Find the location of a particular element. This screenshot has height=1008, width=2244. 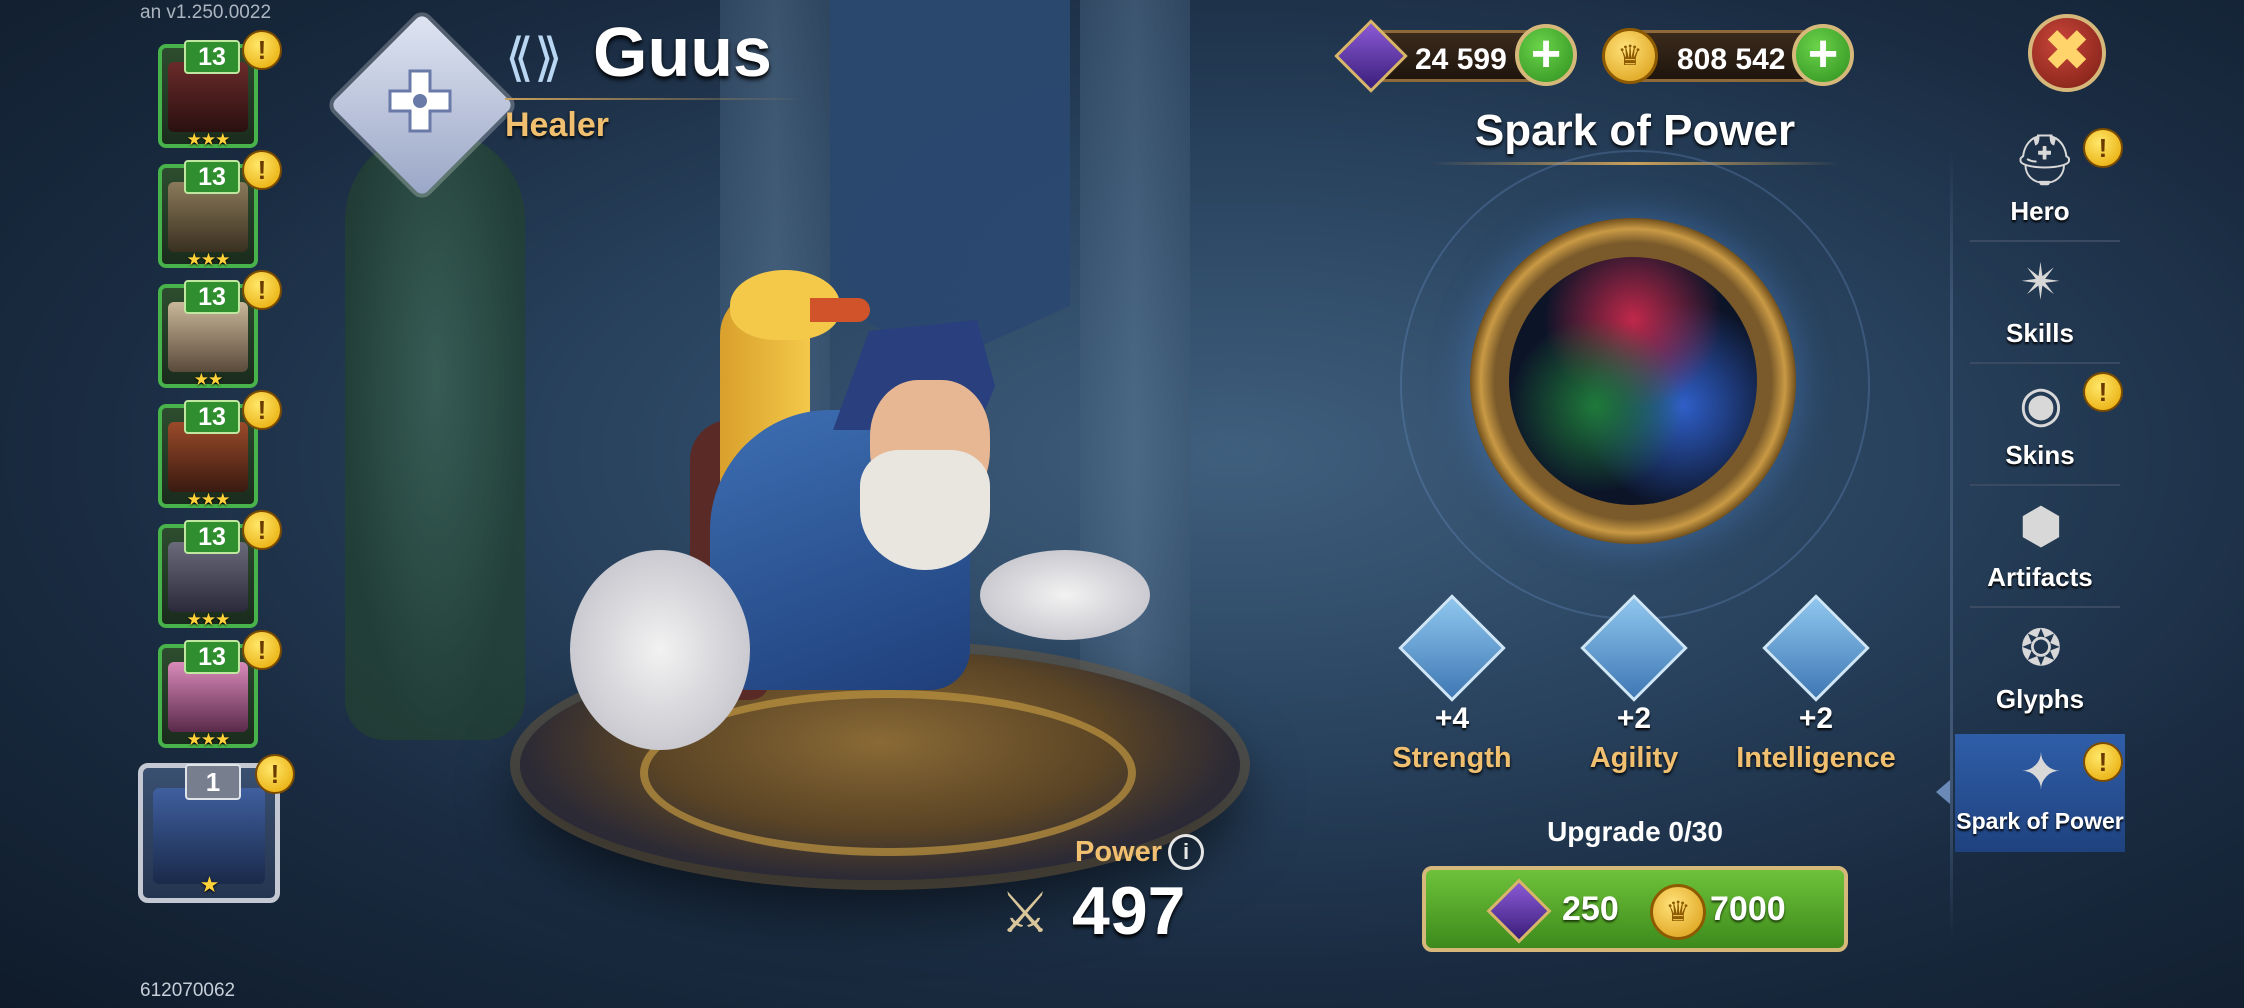

hero-avatar is located at coordinates (209, 836).